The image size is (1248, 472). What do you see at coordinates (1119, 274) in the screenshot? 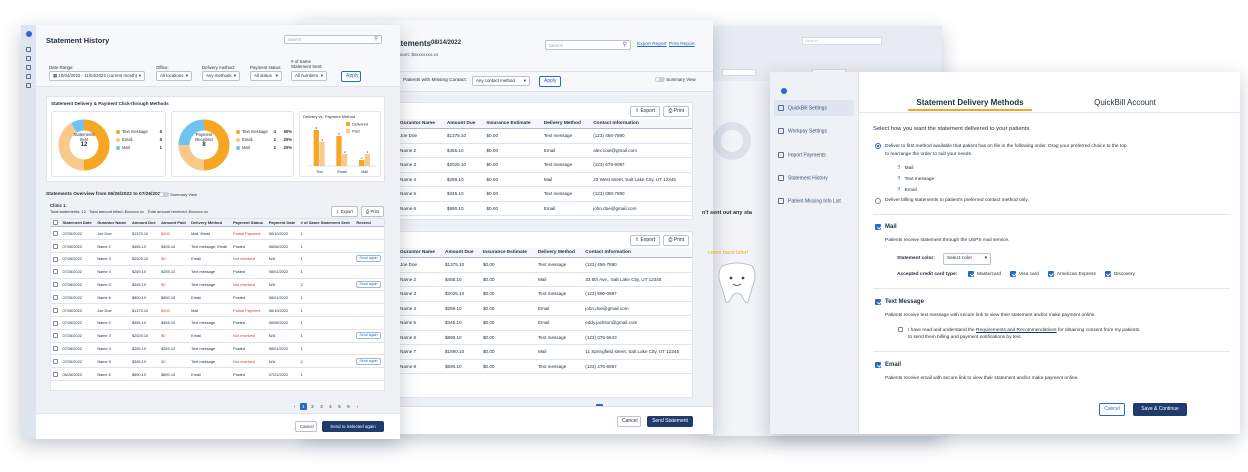
I see `card-type-option: Discovery` at bounding box center [1119, 274].